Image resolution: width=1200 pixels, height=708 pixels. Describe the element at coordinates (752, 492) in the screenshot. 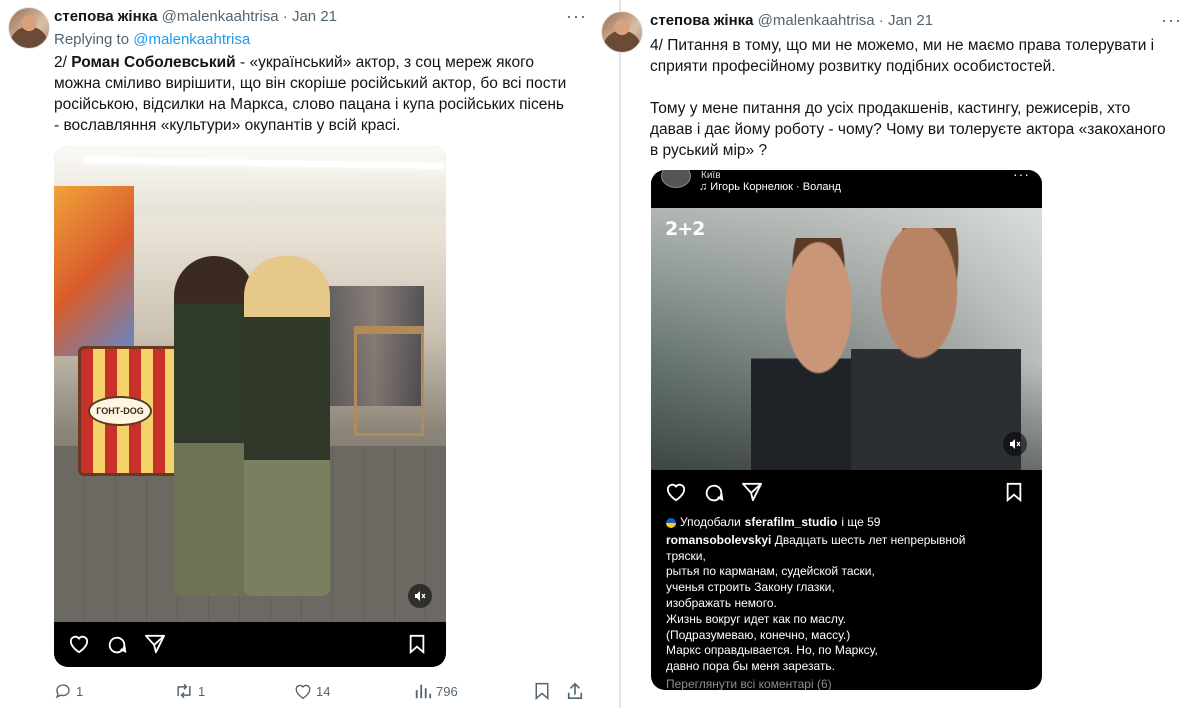

I see `share-icon-right` at that location.